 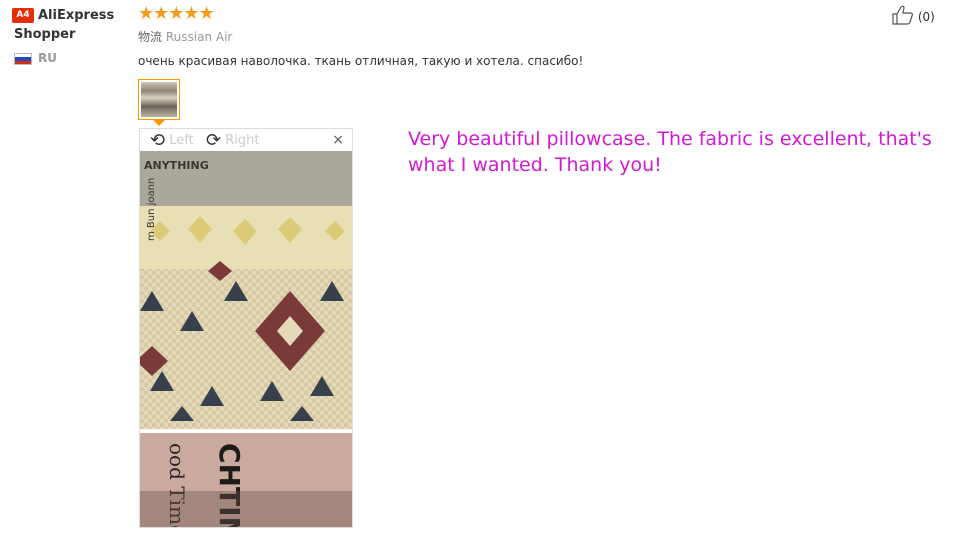 I want to click on reviewer-name: AliExpress Shopper, so click(x=64, y=25).